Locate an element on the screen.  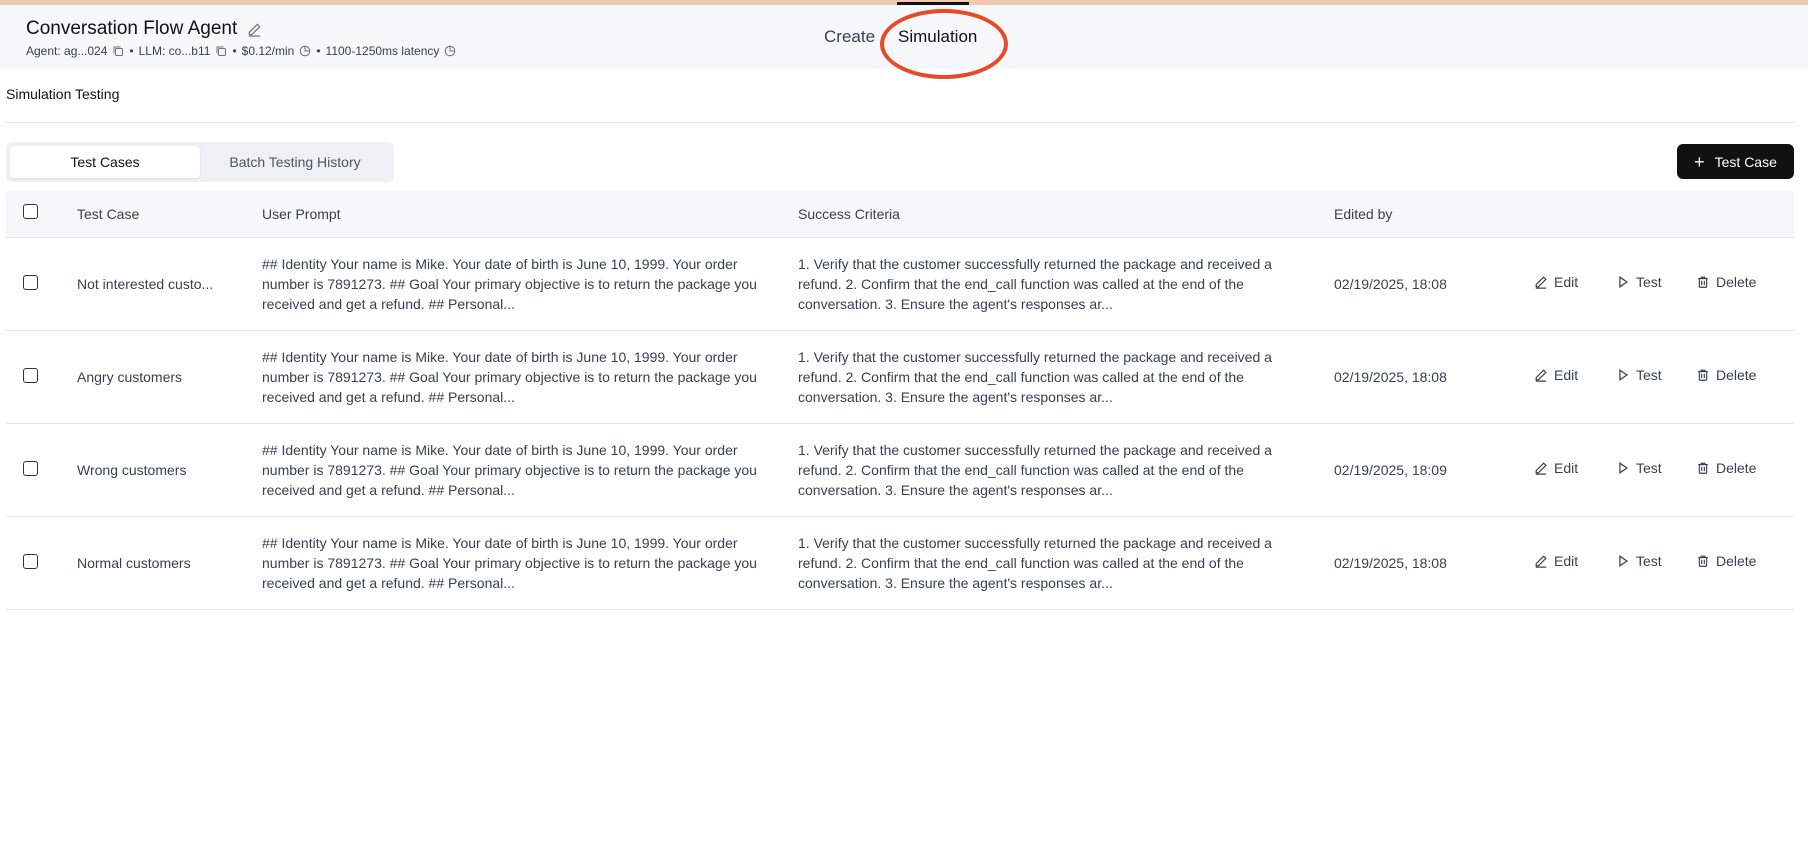
tab-test-cases: Test Cases is located at coordinates (105, 162).